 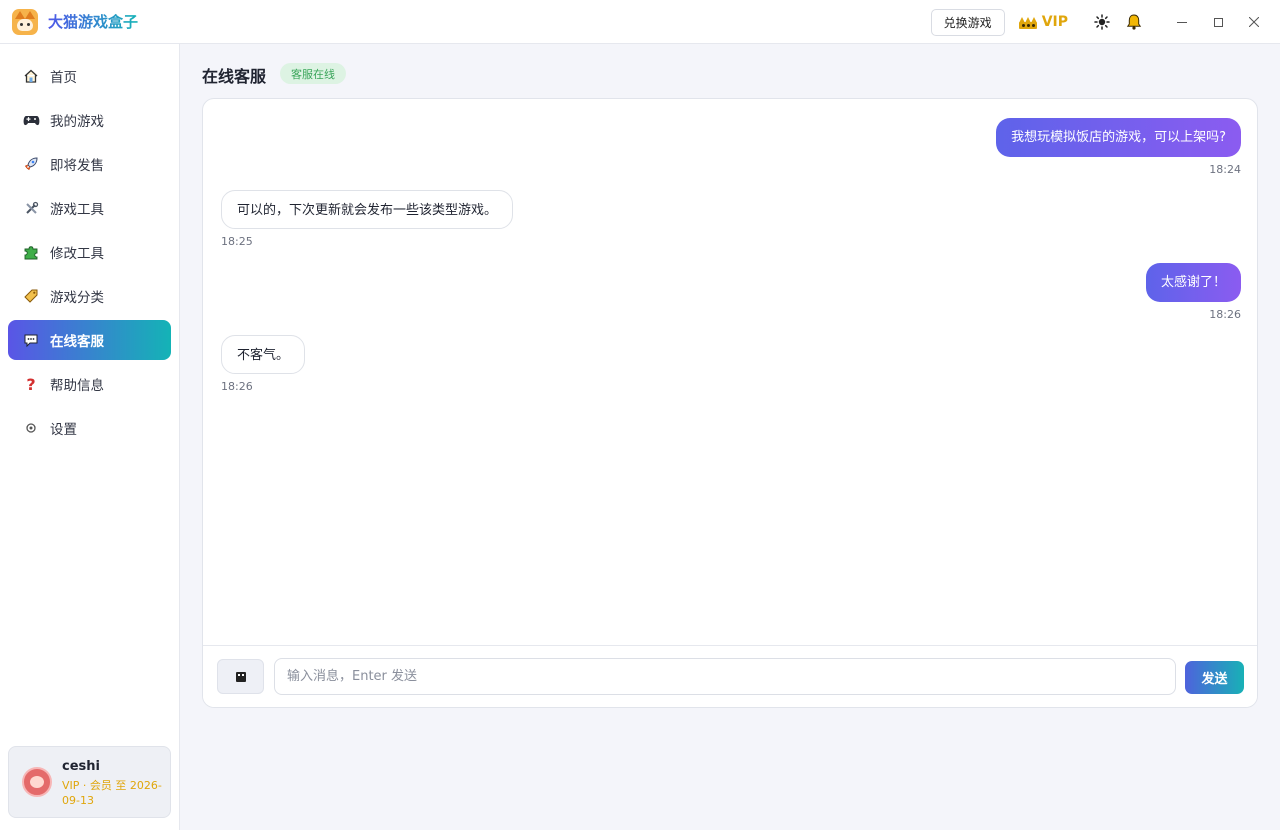 I want to click on theme-toggle-button, so click(x=1102, y=22).